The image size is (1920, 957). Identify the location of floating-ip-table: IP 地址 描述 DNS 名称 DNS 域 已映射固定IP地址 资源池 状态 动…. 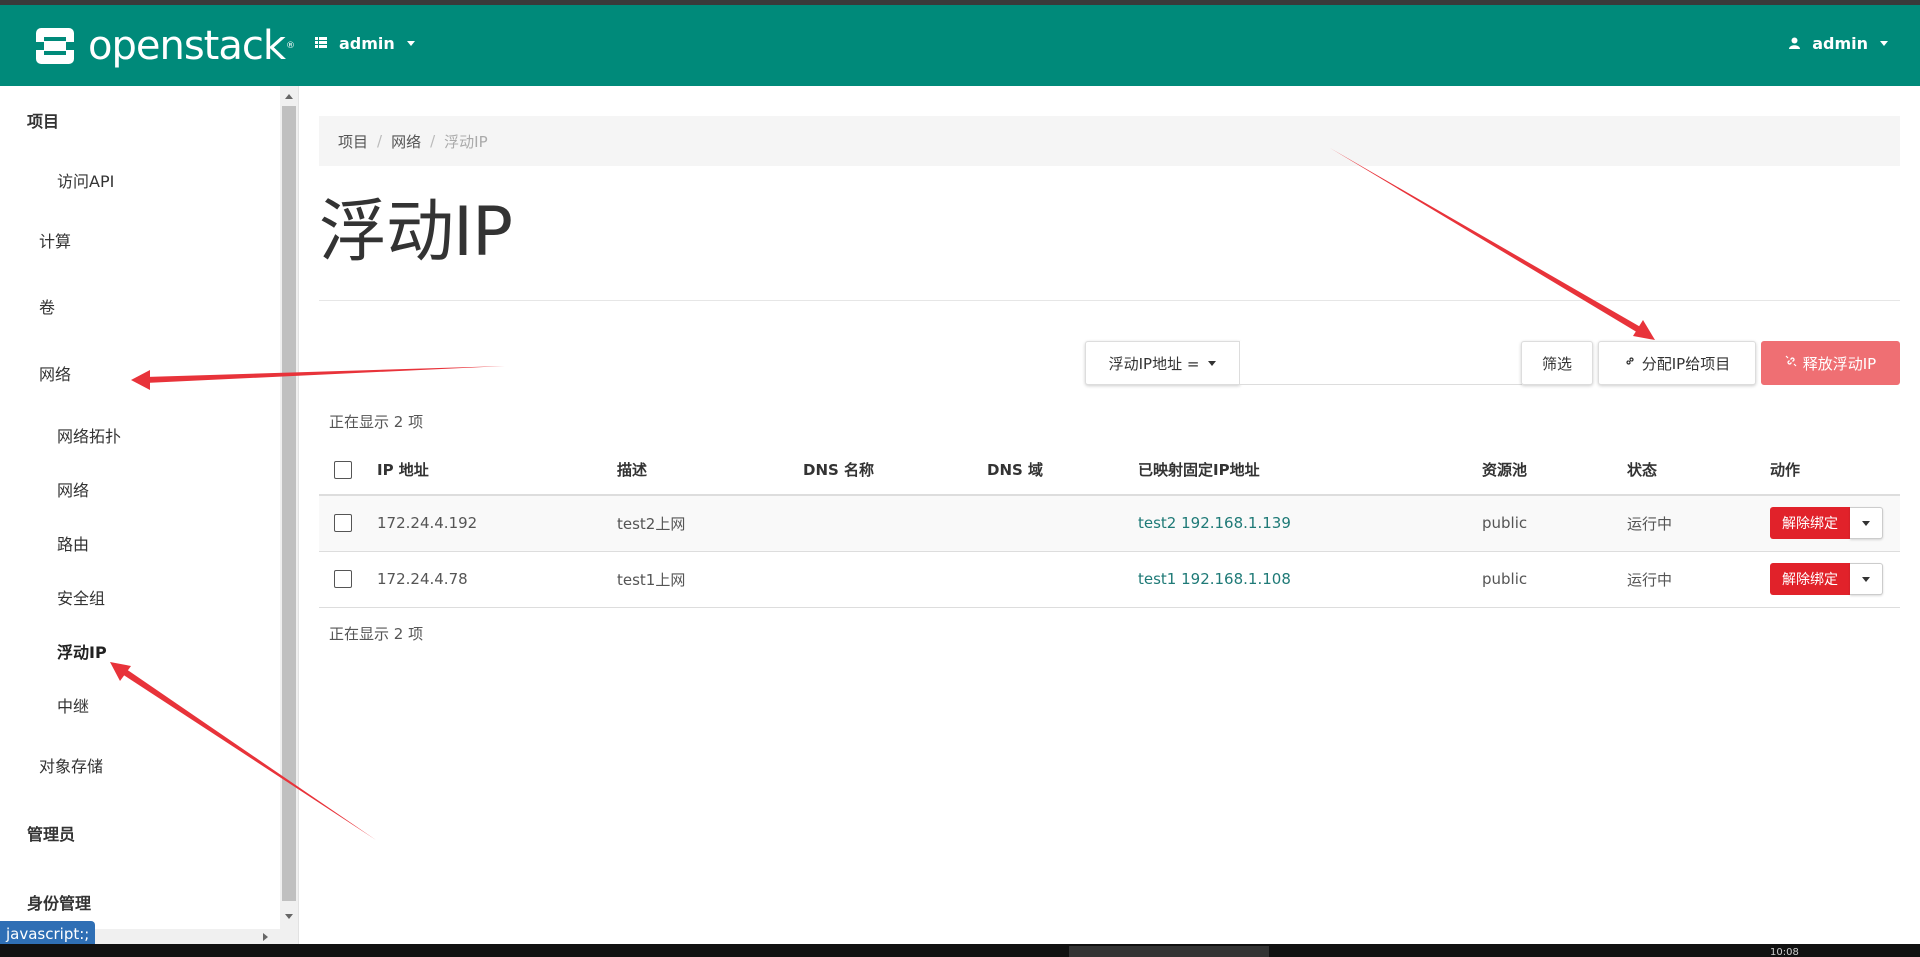
(1109, 526).